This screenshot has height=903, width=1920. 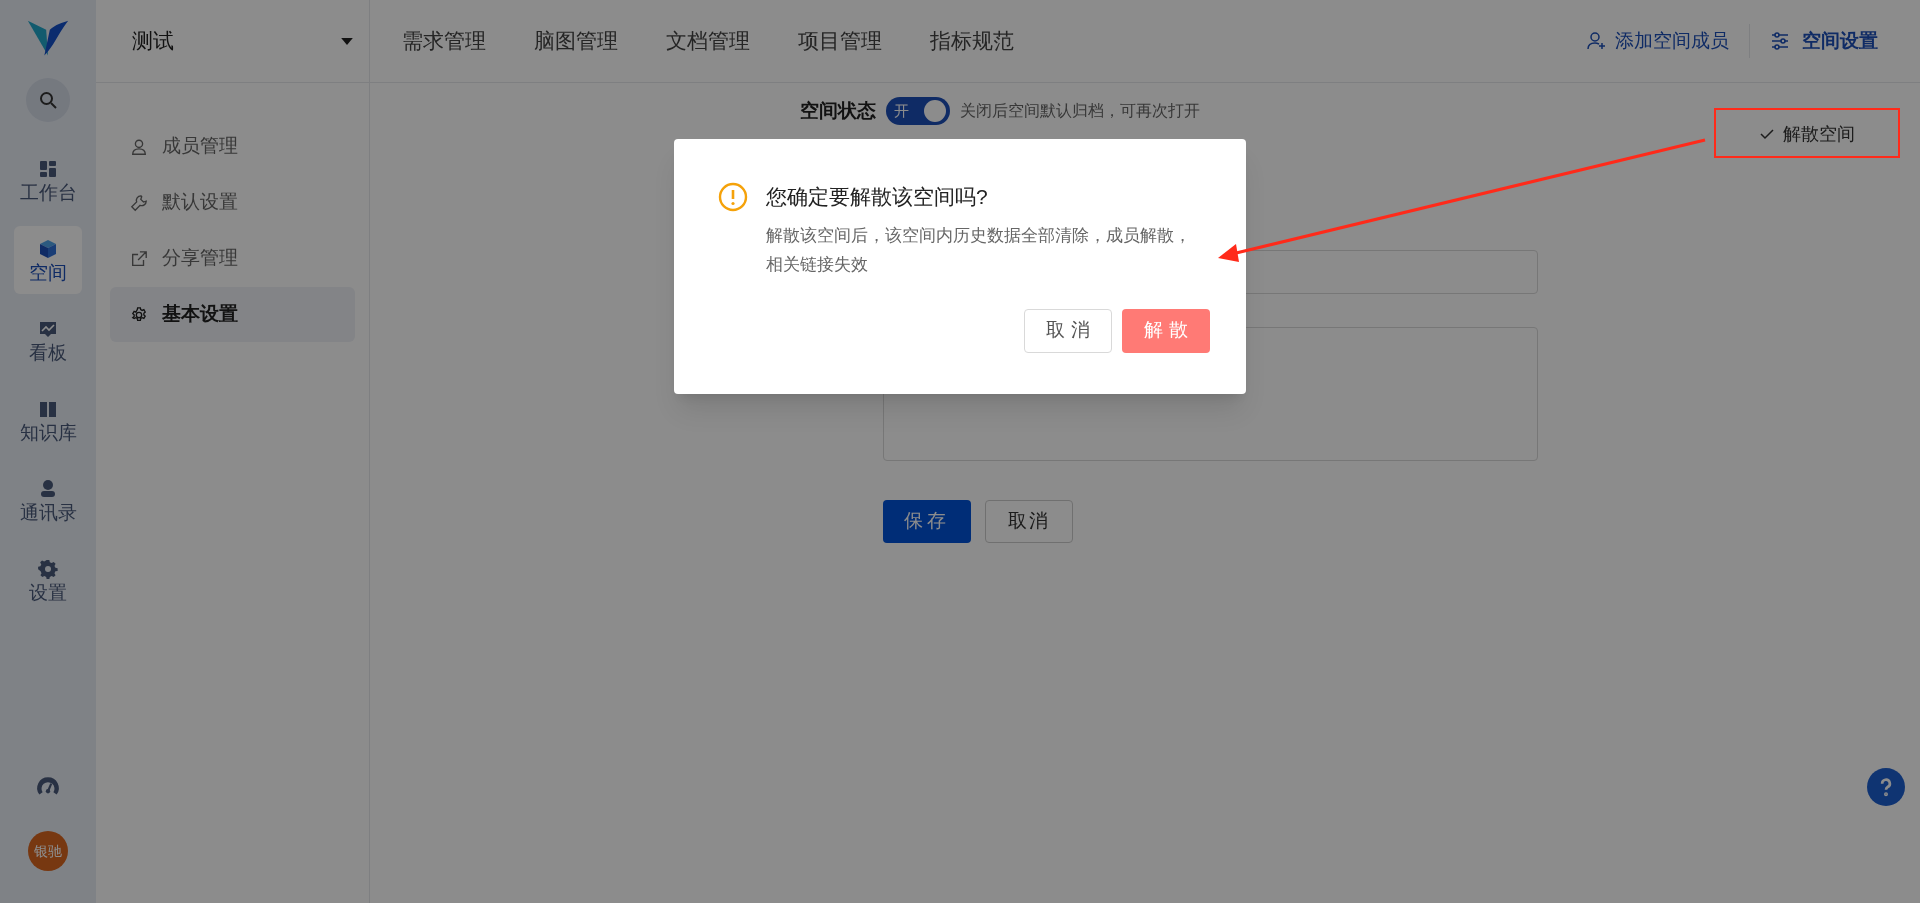 I want to click on dialog-message: 解散该空间后，该空间内历史数据全部清除，成员解散，相关链接失效, so click(x=978, y=250).